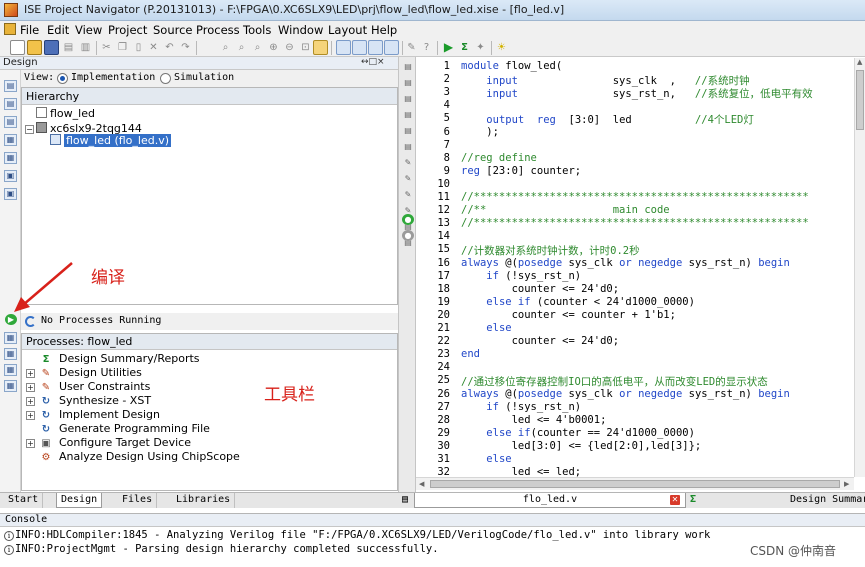  I want to click on help-pointer-icon: ?, so click(426, 47).